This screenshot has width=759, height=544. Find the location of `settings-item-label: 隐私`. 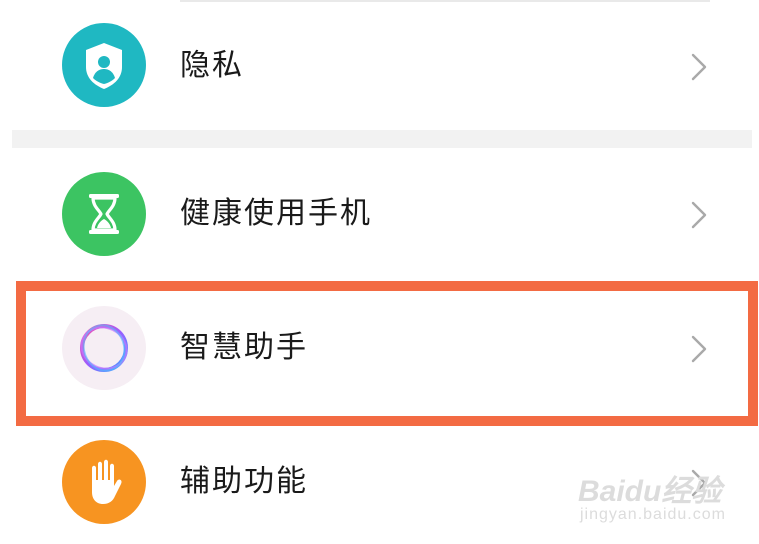

settings-item-label: 隐私 is located at coordinates (212, 65).